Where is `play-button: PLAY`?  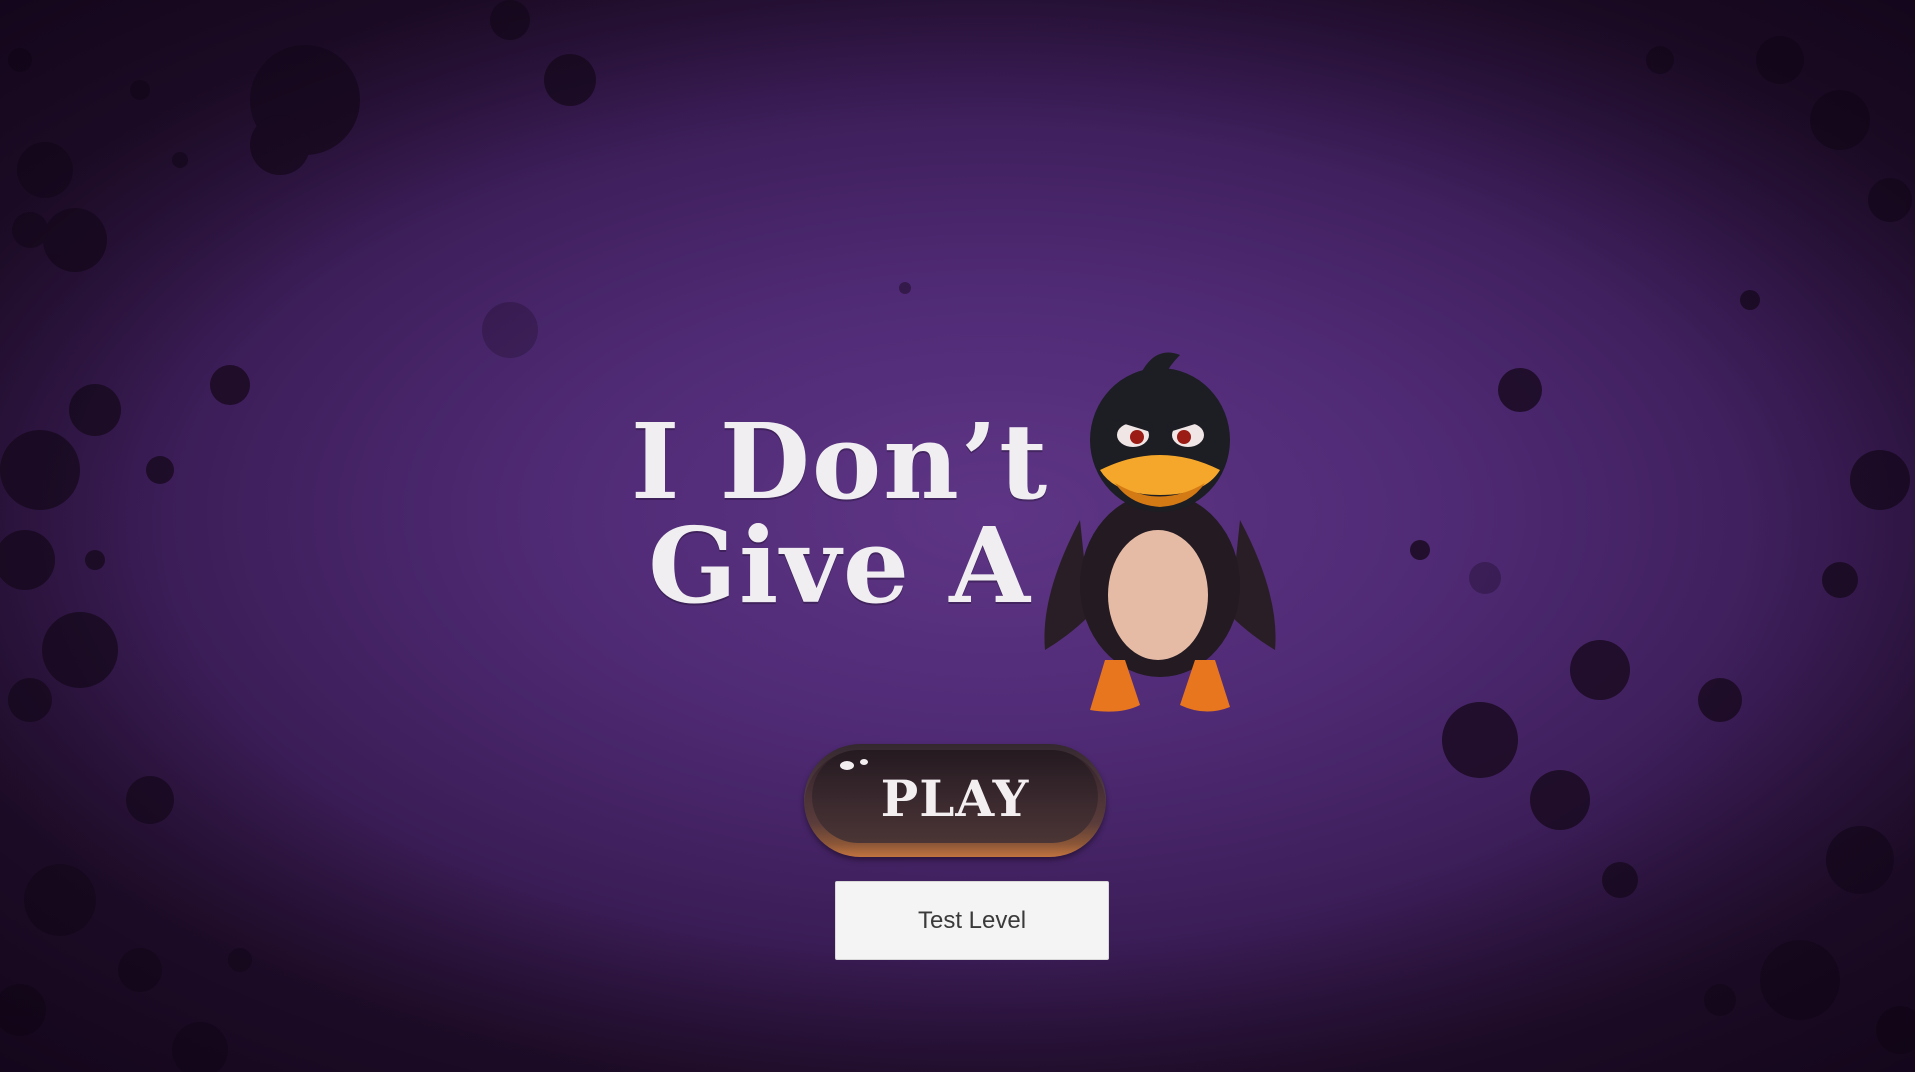
play-button: PLAY is located at coordinates (955, 800).